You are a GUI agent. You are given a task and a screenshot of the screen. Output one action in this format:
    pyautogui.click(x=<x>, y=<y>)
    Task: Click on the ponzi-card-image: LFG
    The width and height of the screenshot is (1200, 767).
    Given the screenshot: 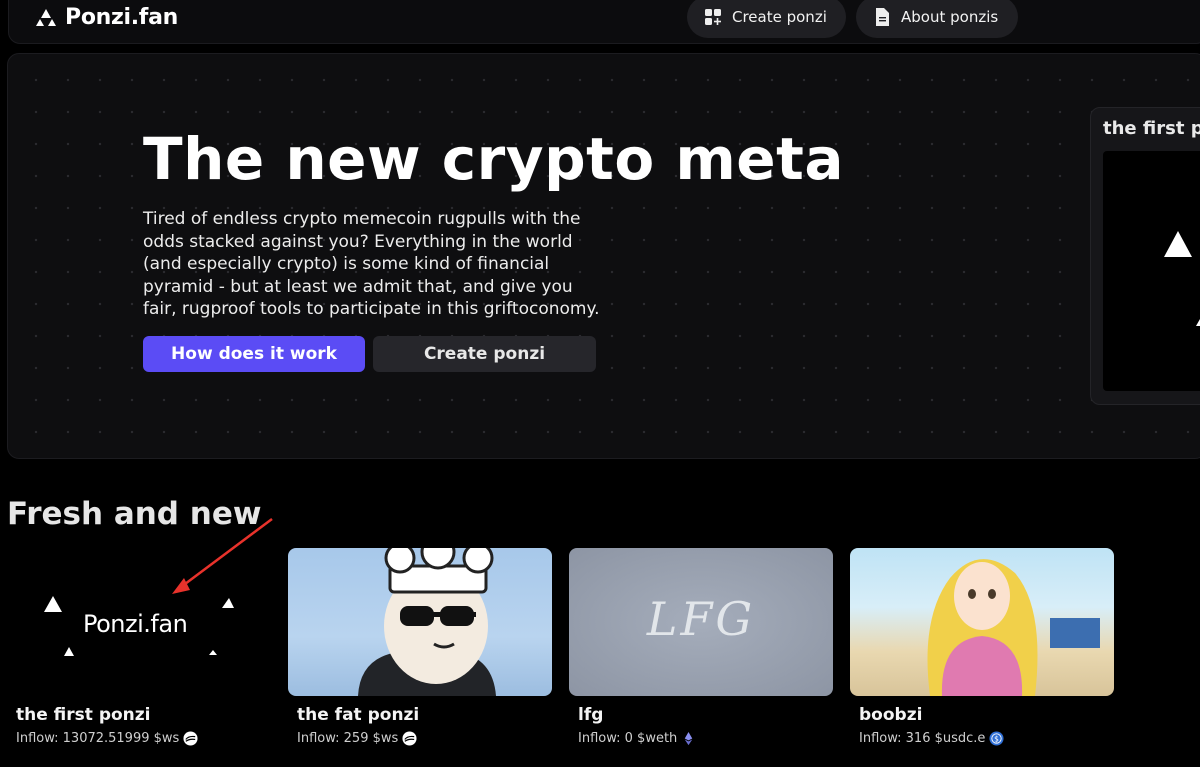 What is the action you would take?
    pyautogui.click(x=701, y=622)
    